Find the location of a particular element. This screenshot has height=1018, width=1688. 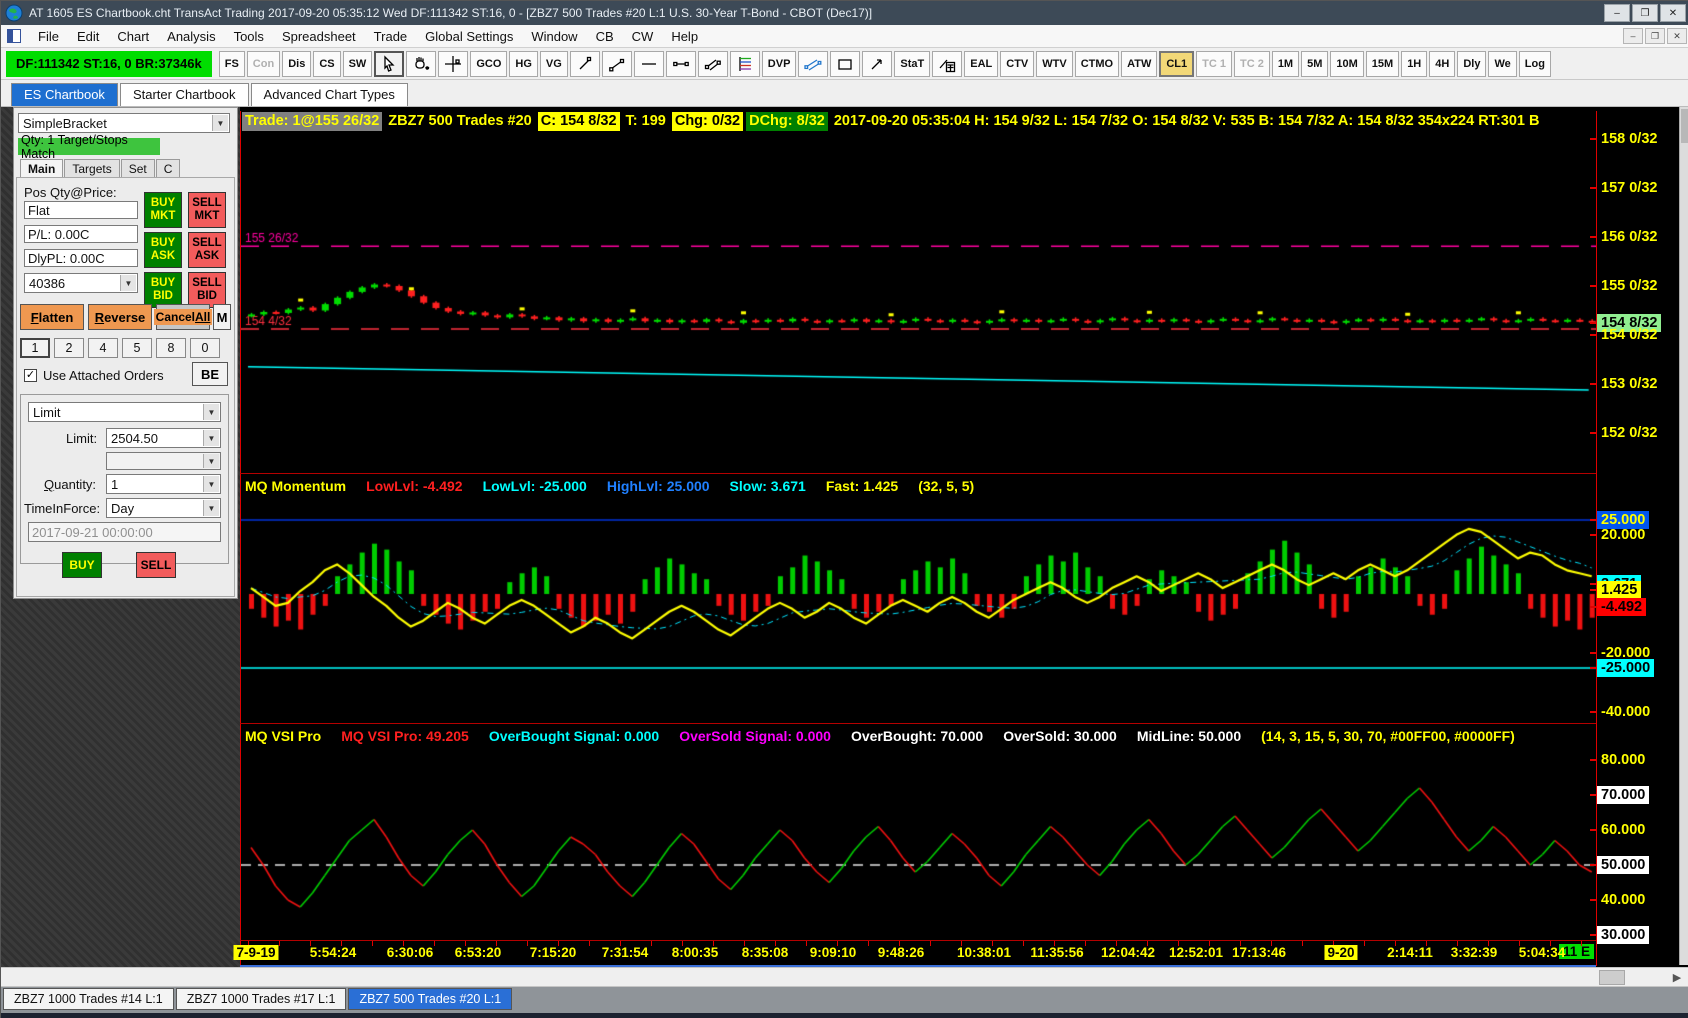

quantity-stepper: 1 ▼ is located at coordinates (163, 484).